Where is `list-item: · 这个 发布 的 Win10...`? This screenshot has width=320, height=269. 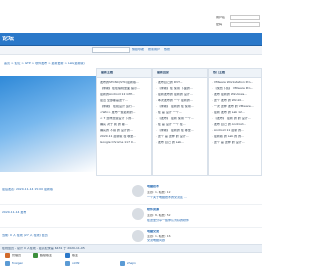 list-item: · 这个 发布 的 Win10... is located at coordinates (235, 101).